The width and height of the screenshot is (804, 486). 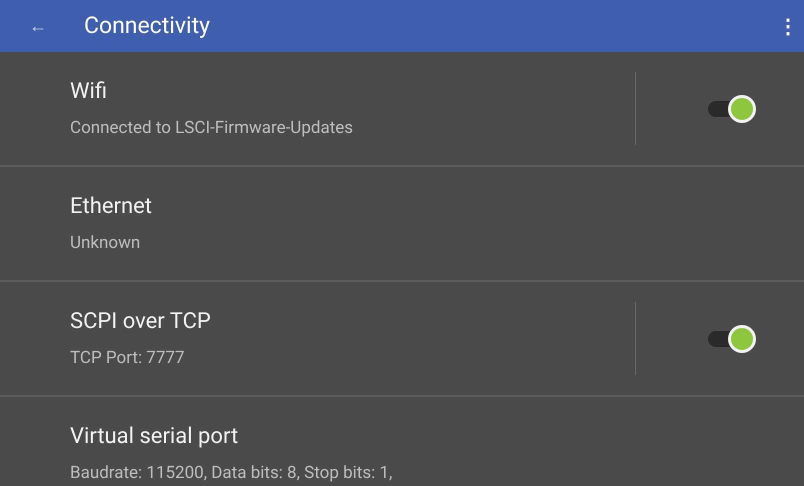 What do you see at coordinates (128, 358) in the screenshot?
I see `setting-summary: TCP Port: 7777` at bounding box center [128, 358].